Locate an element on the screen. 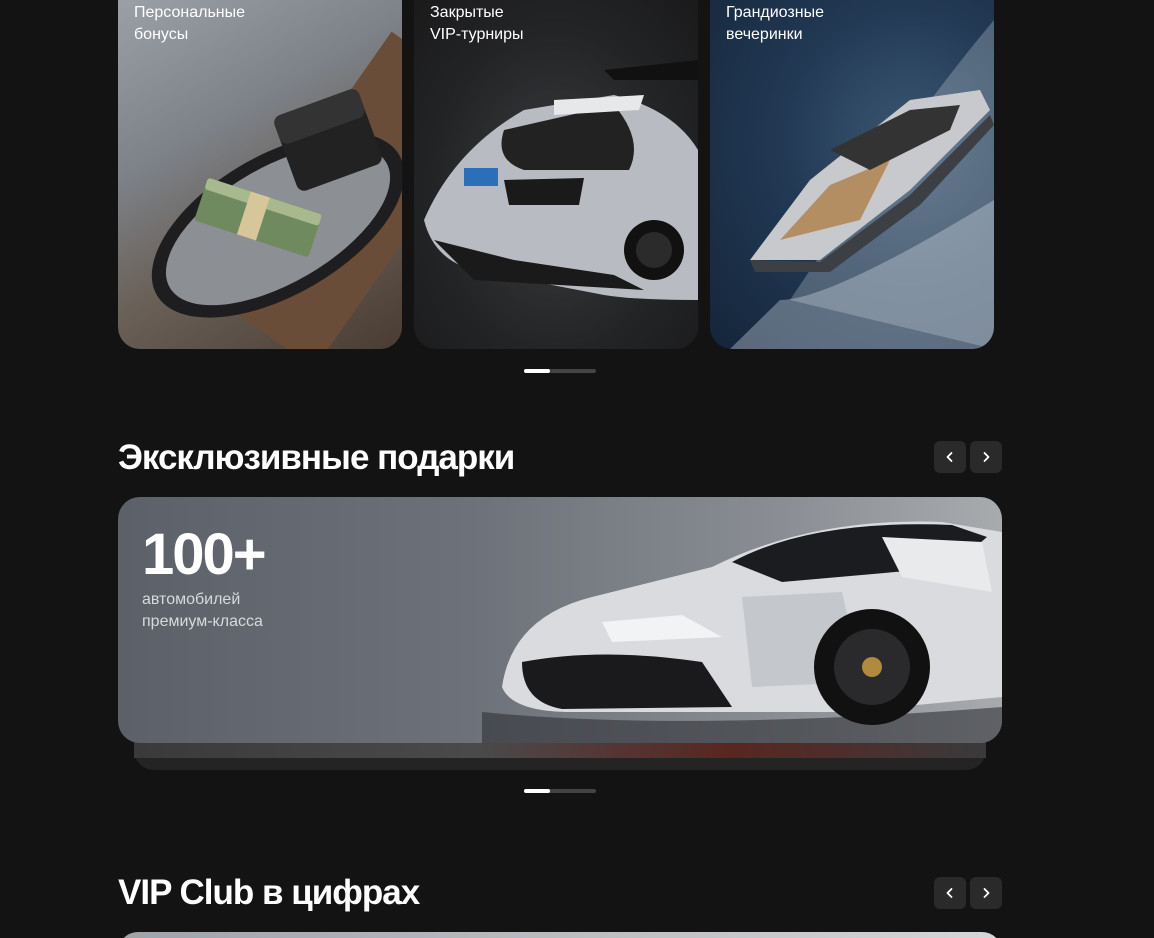 This screenshot has height=938, width=1154. gift-caption: автомобилей премиум-класса is located at coordinates (202, 610).